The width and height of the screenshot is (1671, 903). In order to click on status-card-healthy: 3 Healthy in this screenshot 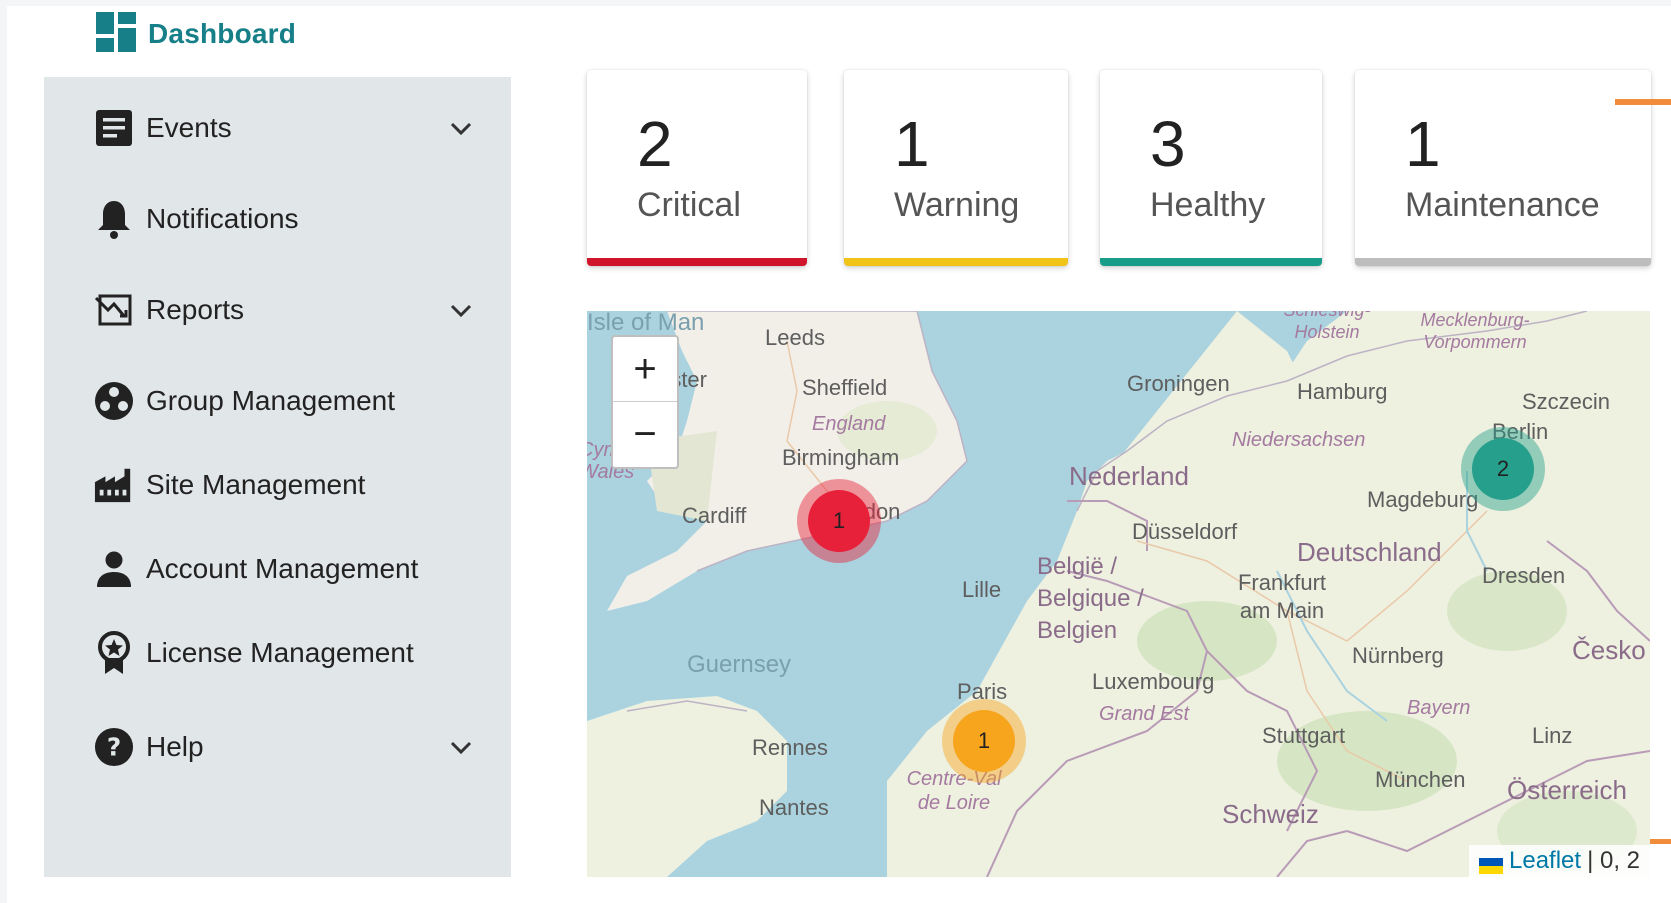, I will do `click(1211, 168)`.